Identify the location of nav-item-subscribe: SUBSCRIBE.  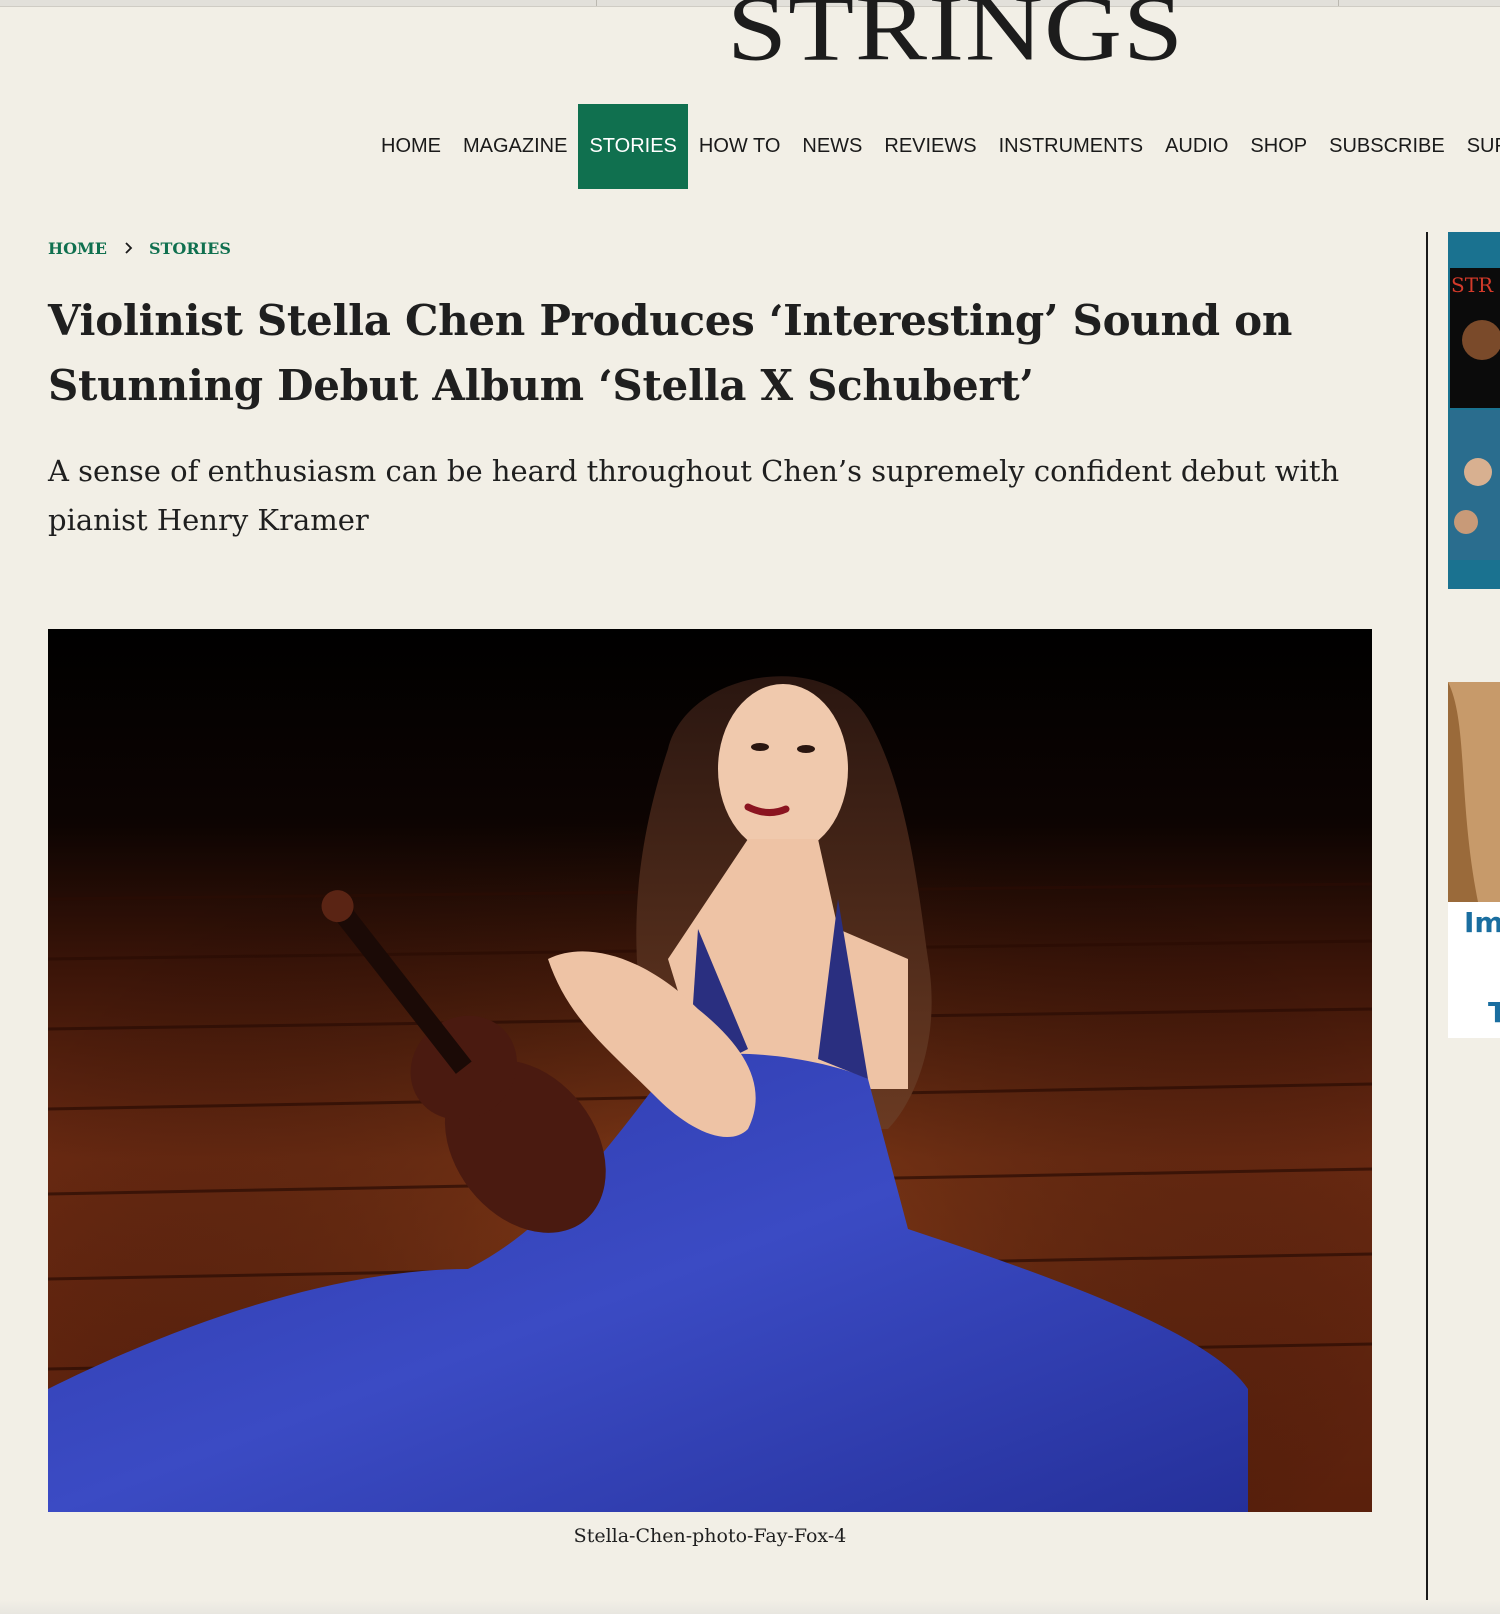
(1387, 146).